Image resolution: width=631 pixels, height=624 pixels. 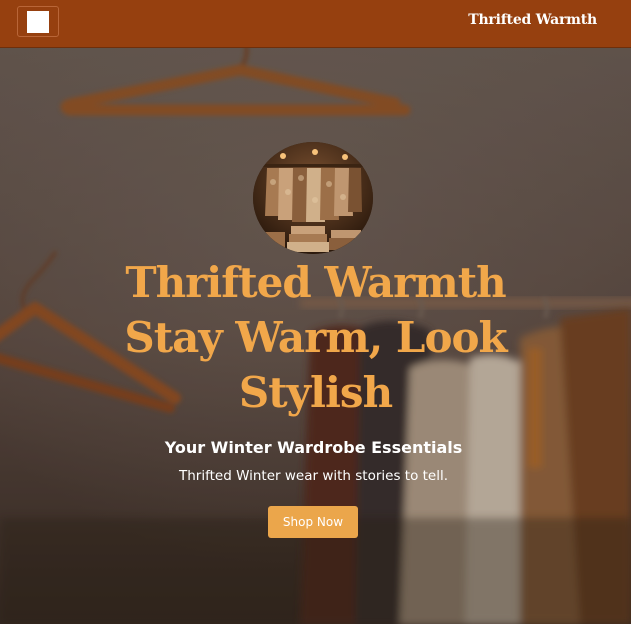 I want to click on hero-avatar-image, so click(x=313, y=198).